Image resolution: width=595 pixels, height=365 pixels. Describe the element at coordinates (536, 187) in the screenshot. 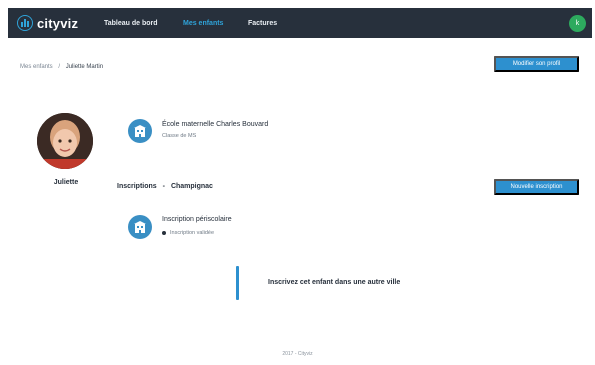

I see `new-inscription-button: Nouvelle inscription` at that location.